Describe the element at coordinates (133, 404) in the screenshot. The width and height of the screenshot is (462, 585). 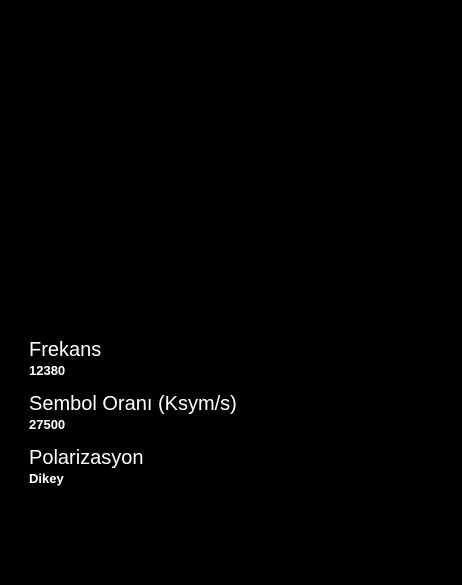
I see `setting-symbol-rate-label: Sembol Oranı (Ksym/s)` at that location.